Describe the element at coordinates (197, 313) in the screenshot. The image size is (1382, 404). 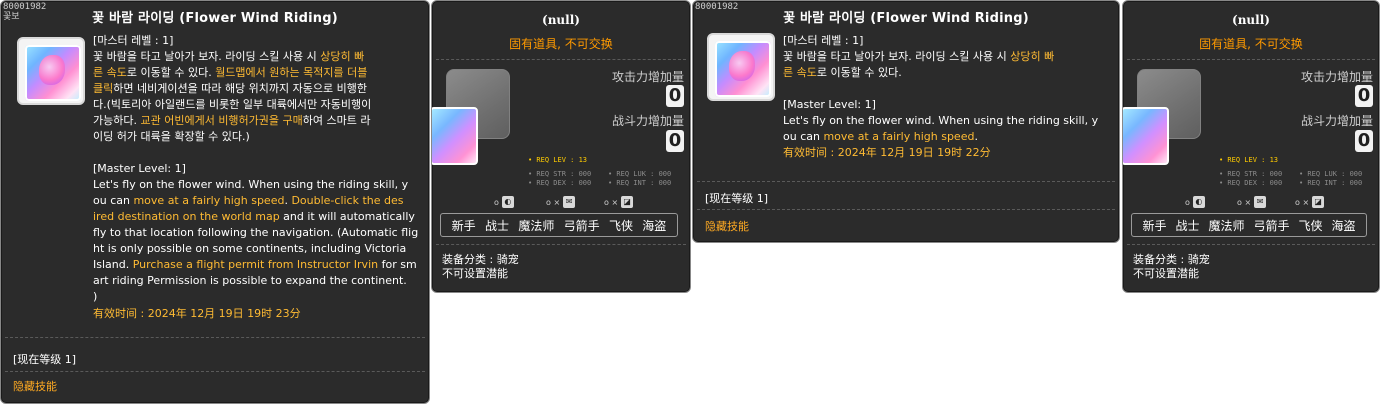
I see `expire-time: 有效时间 : 2024年 12月 19日 19时 23分` at that location.